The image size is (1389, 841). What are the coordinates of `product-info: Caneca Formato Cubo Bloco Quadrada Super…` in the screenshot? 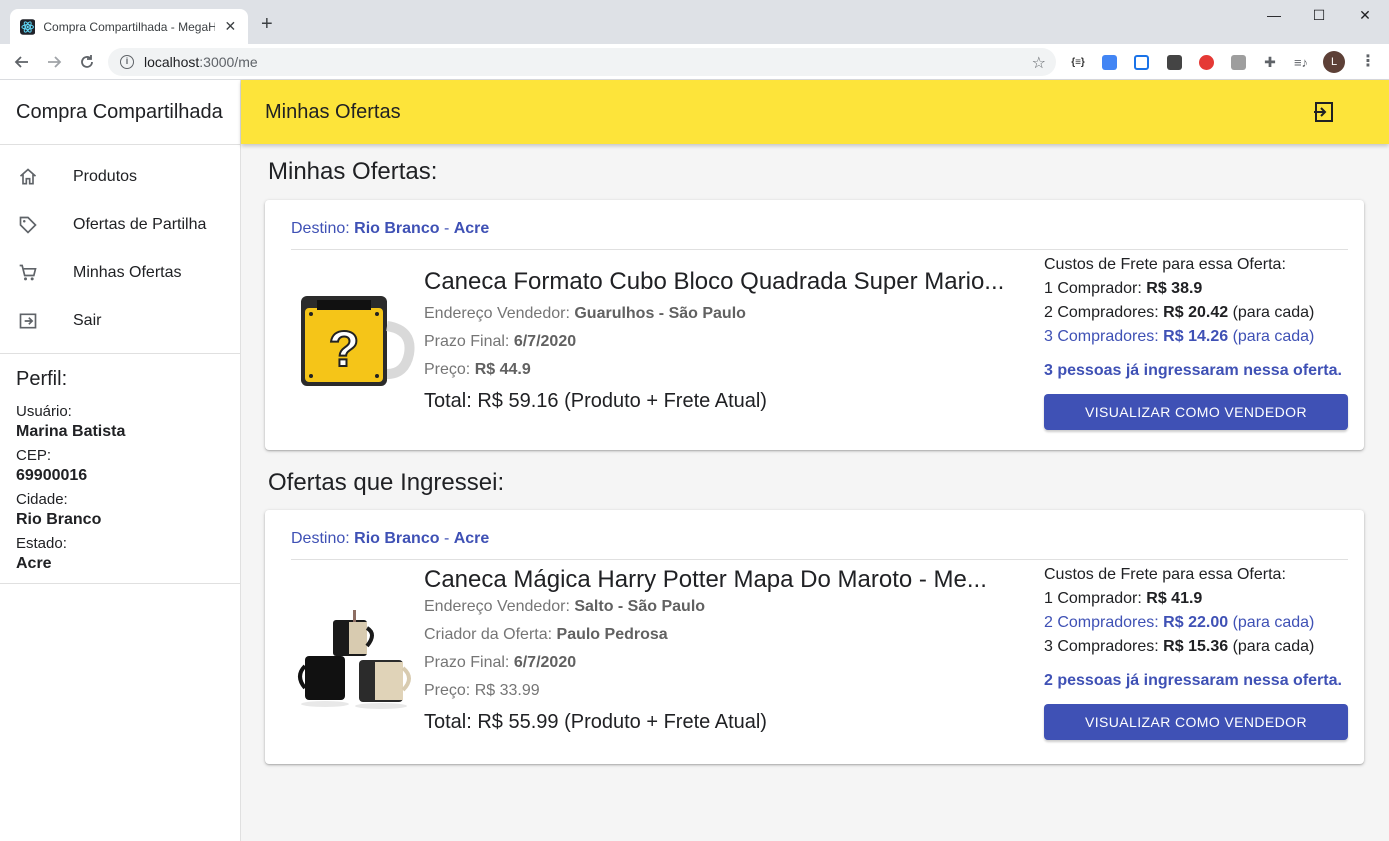 It's located at (724, 340).